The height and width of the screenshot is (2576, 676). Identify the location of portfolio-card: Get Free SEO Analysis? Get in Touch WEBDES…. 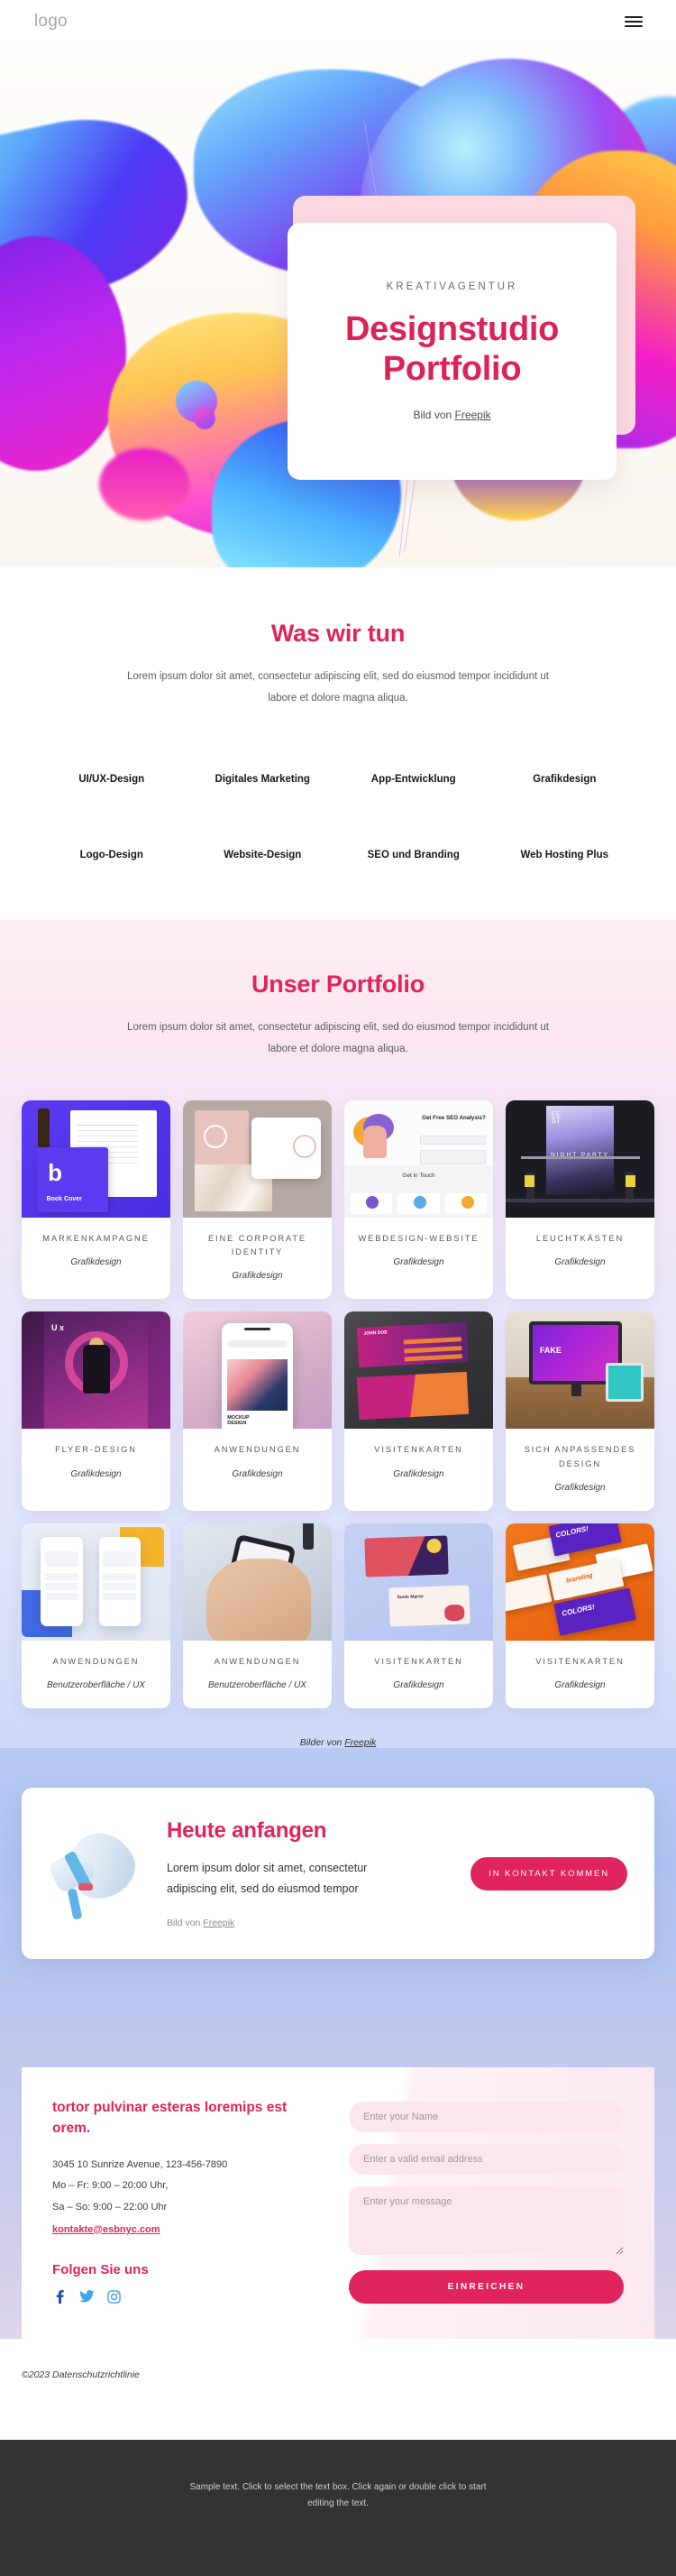
(418, 1199).